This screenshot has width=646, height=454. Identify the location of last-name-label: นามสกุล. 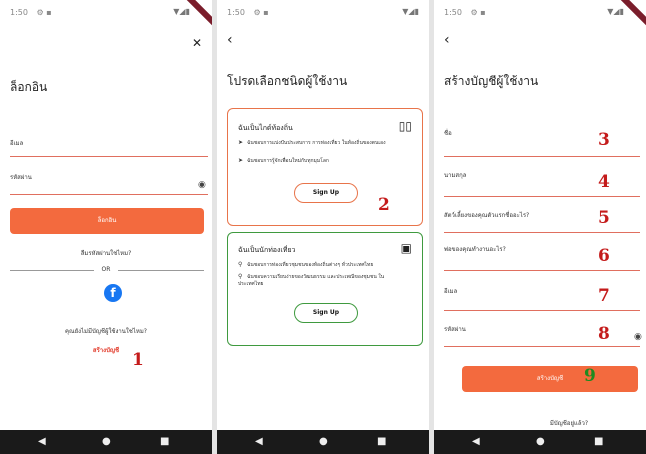
(455, 175).